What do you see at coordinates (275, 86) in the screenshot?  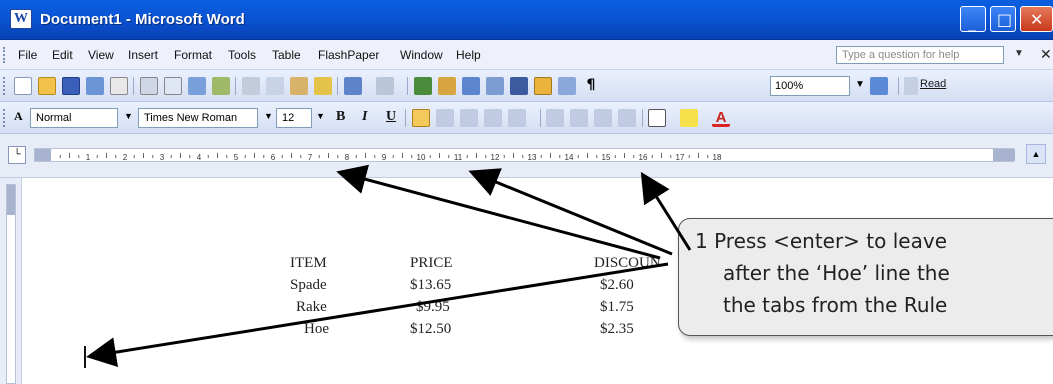 I see `copy-icon` at bounding box center [275, 86].